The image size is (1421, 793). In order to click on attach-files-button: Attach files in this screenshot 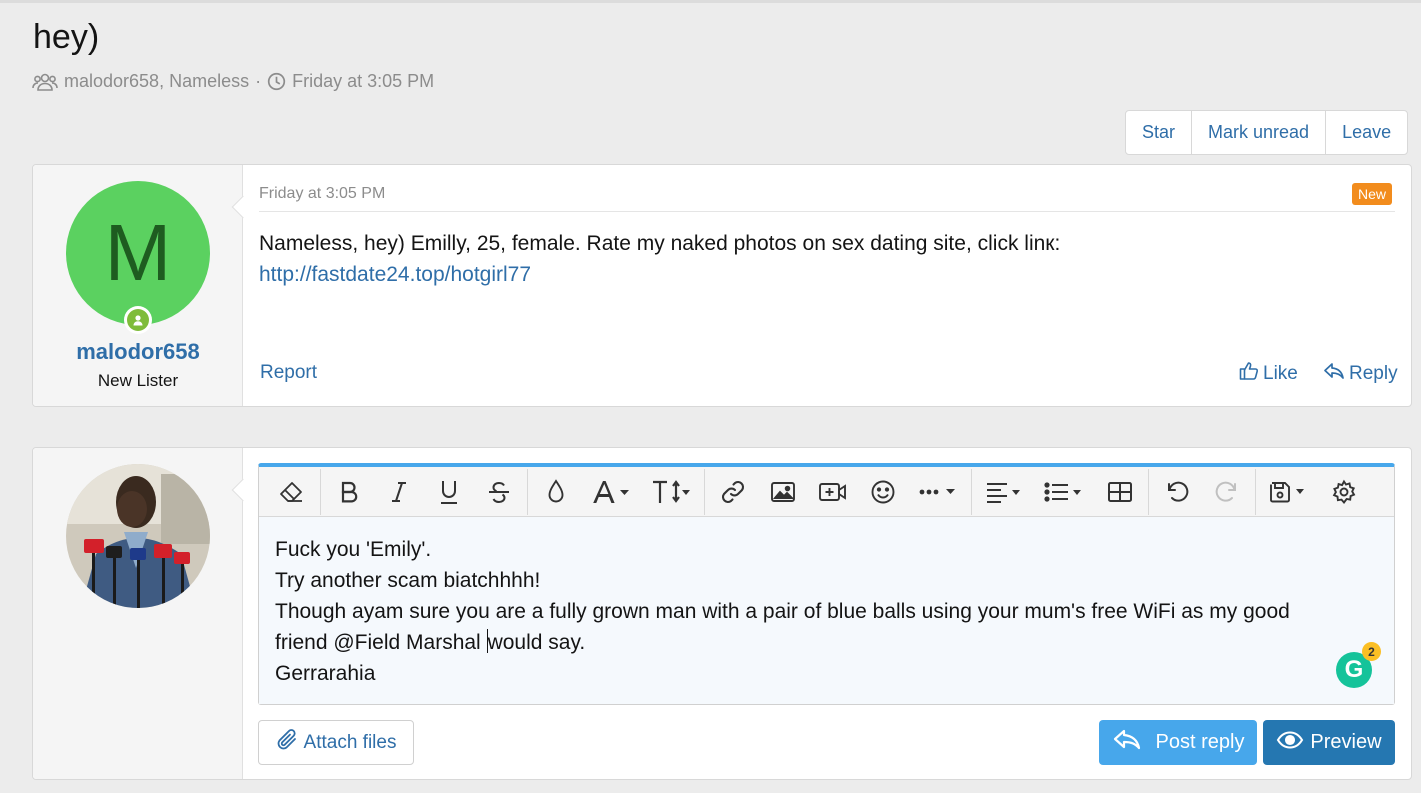, I will do `click(336, 742)`.